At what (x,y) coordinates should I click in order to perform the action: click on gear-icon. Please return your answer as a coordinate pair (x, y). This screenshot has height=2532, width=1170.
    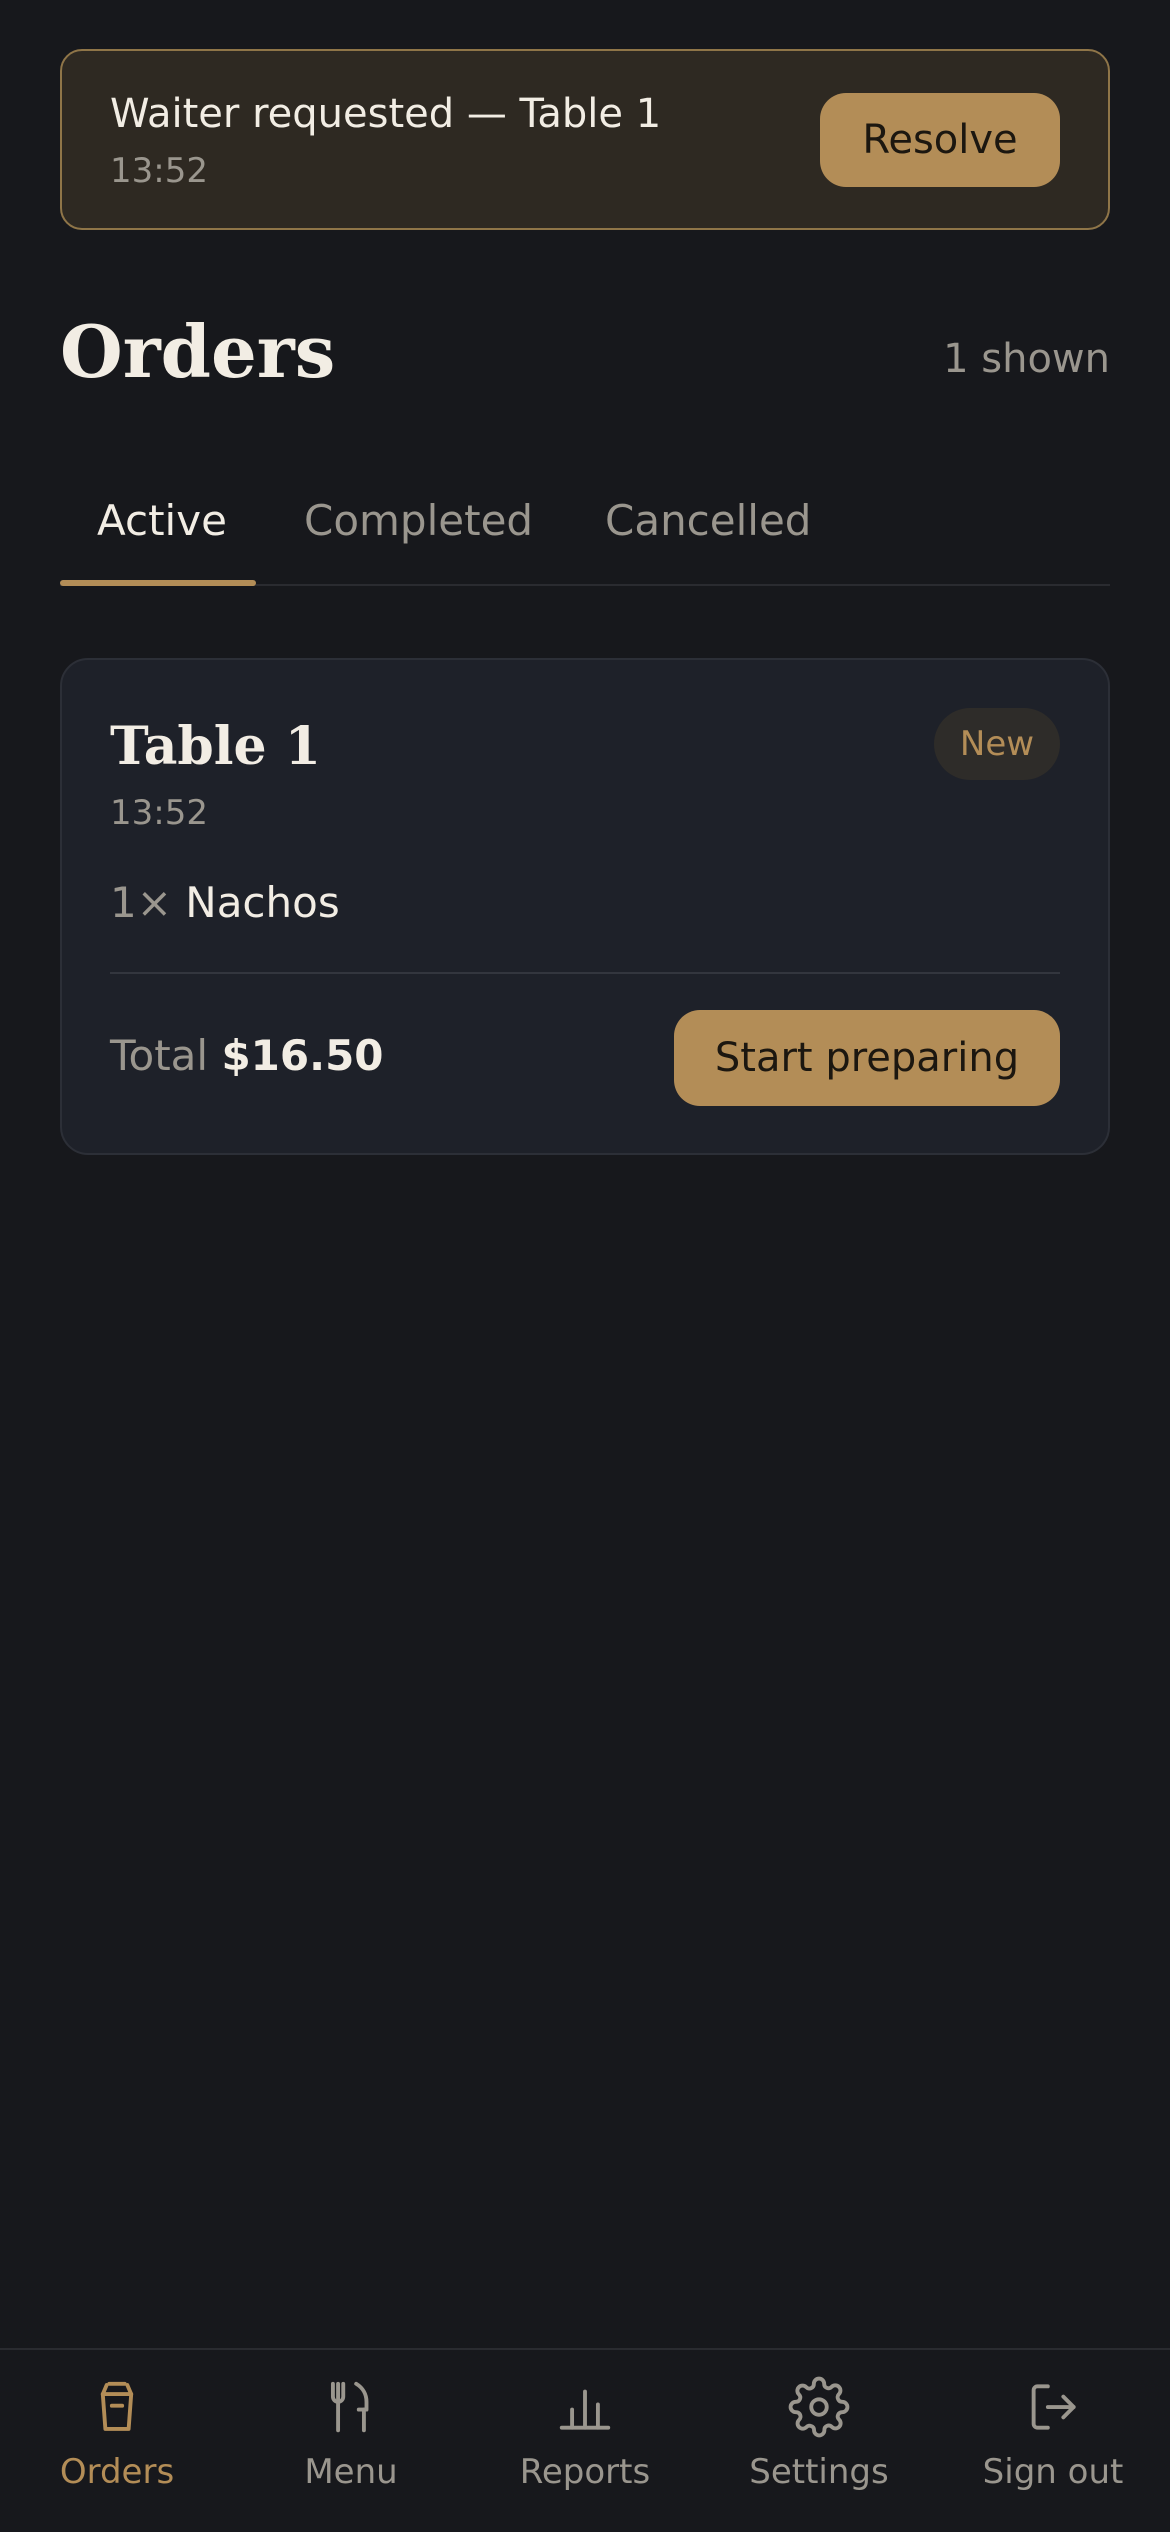
    Looking at the image, I should click on (819, 2407).